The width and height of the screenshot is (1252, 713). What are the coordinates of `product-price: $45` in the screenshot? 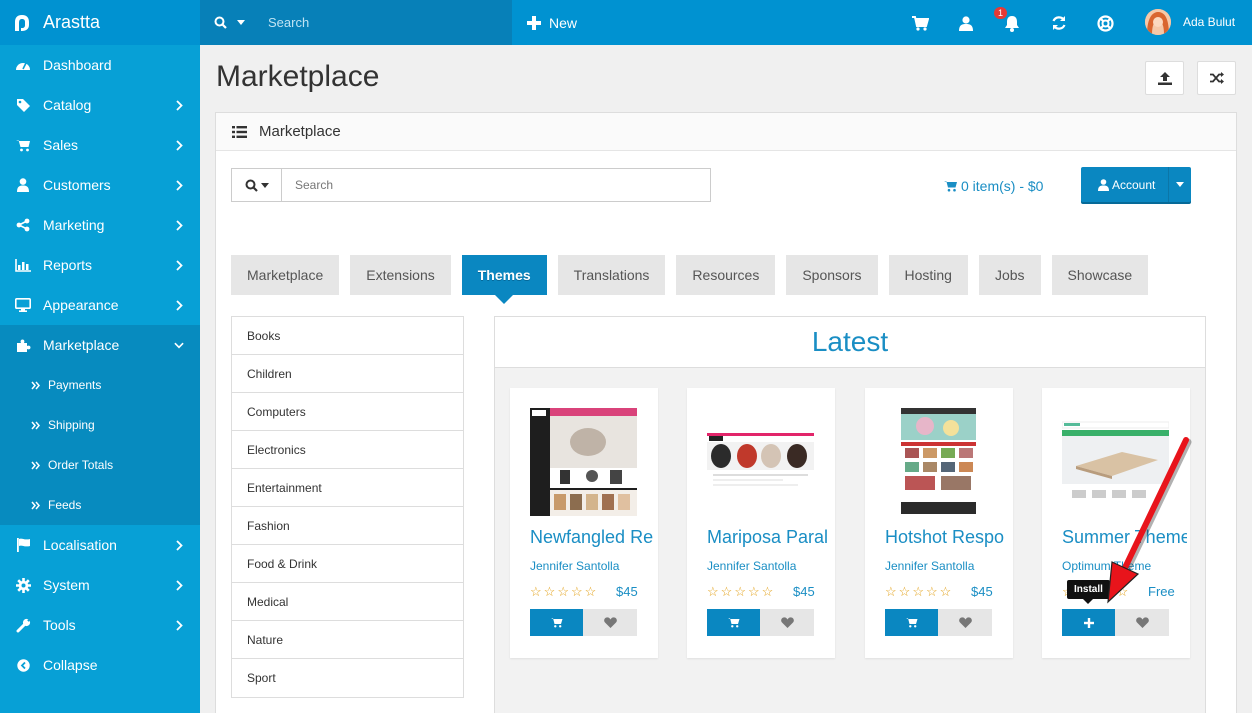 It's located at (982, 591).